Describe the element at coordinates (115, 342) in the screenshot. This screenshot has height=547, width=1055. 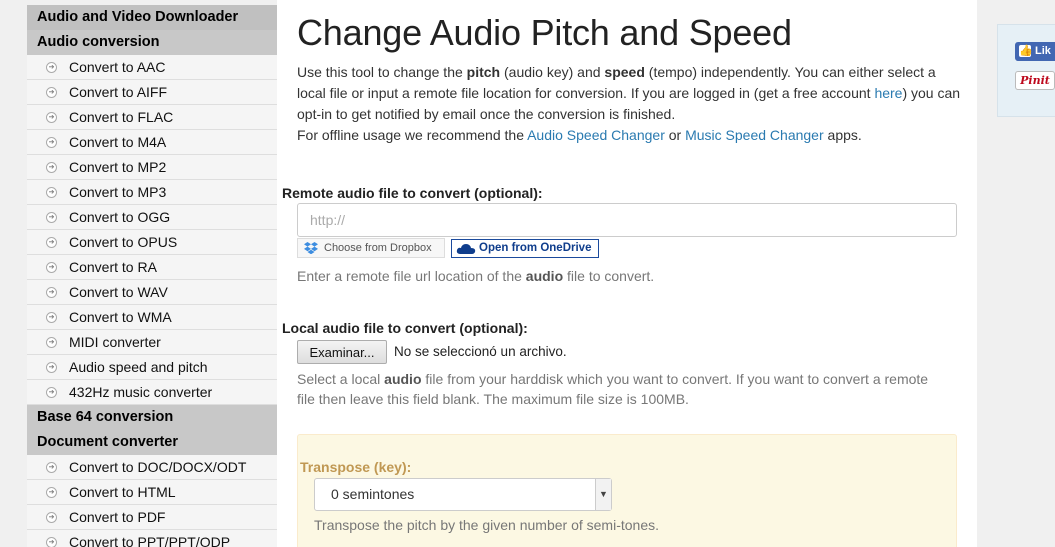
I see `sidebar-item-label: MIDI converter` at that location.